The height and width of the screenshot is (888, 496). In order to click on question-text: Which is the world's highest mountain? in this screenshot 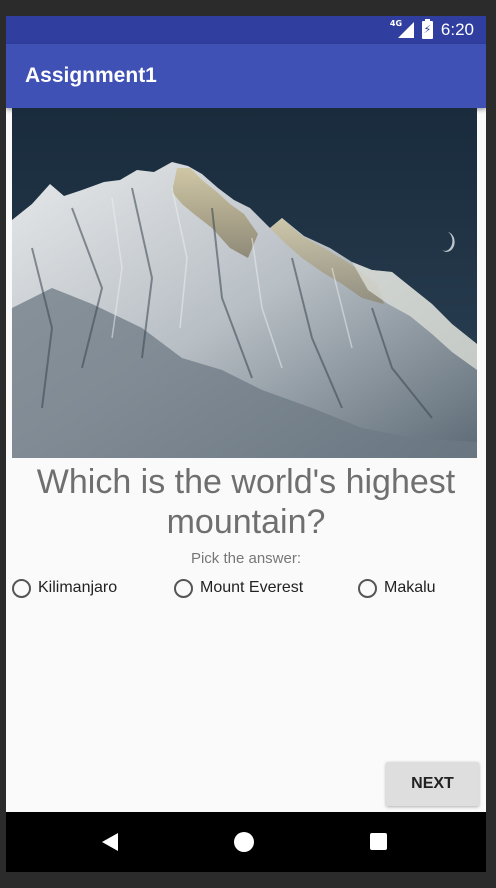, I will do `click(246, 502)`.